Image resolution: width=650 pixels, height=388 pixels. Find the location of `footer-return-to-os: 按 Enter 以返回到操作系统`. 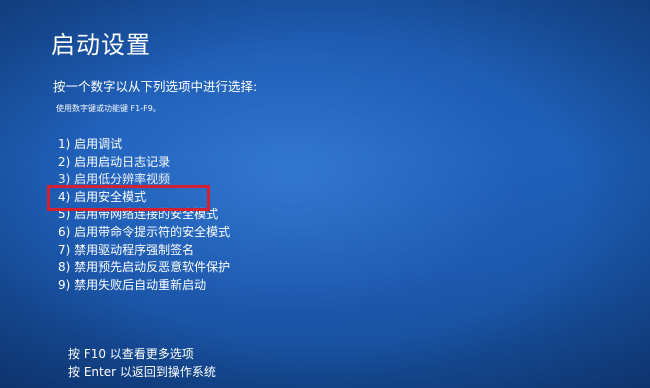

footer-return-to-os: 按 Enter 以返回到操作系统 is located at coordinates (142, 372).